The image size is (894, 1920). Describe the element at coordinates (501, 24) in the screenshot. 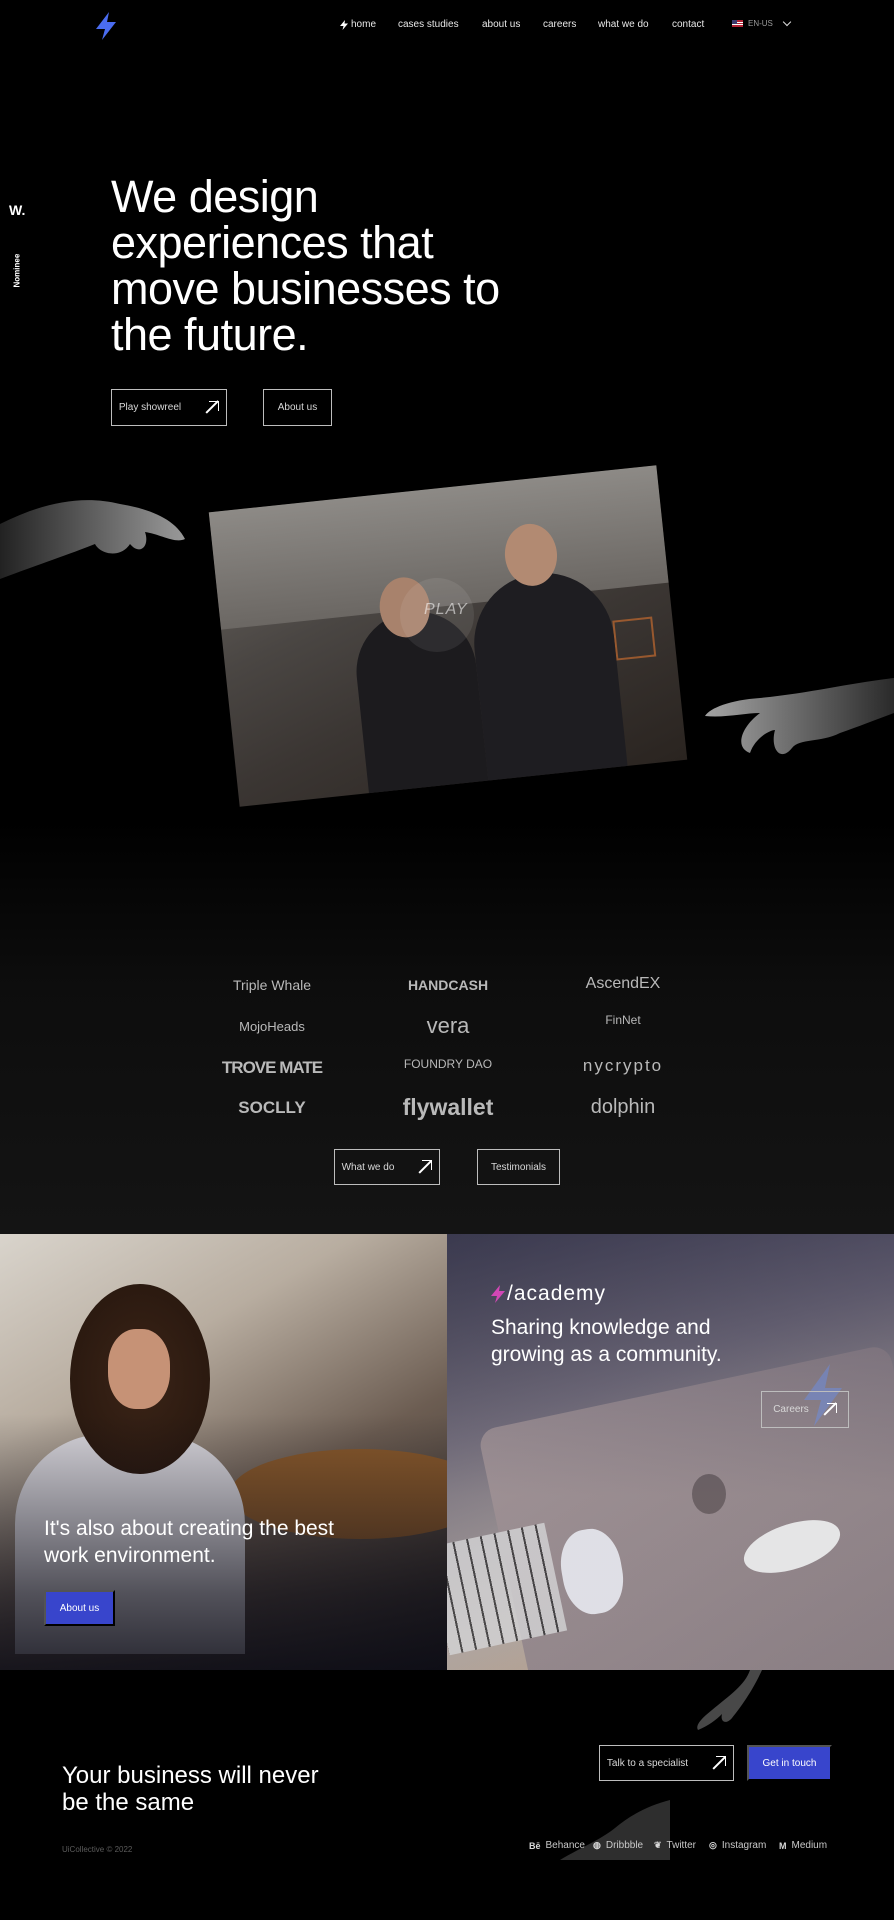

I see `nav-about-us: about us` at that location.